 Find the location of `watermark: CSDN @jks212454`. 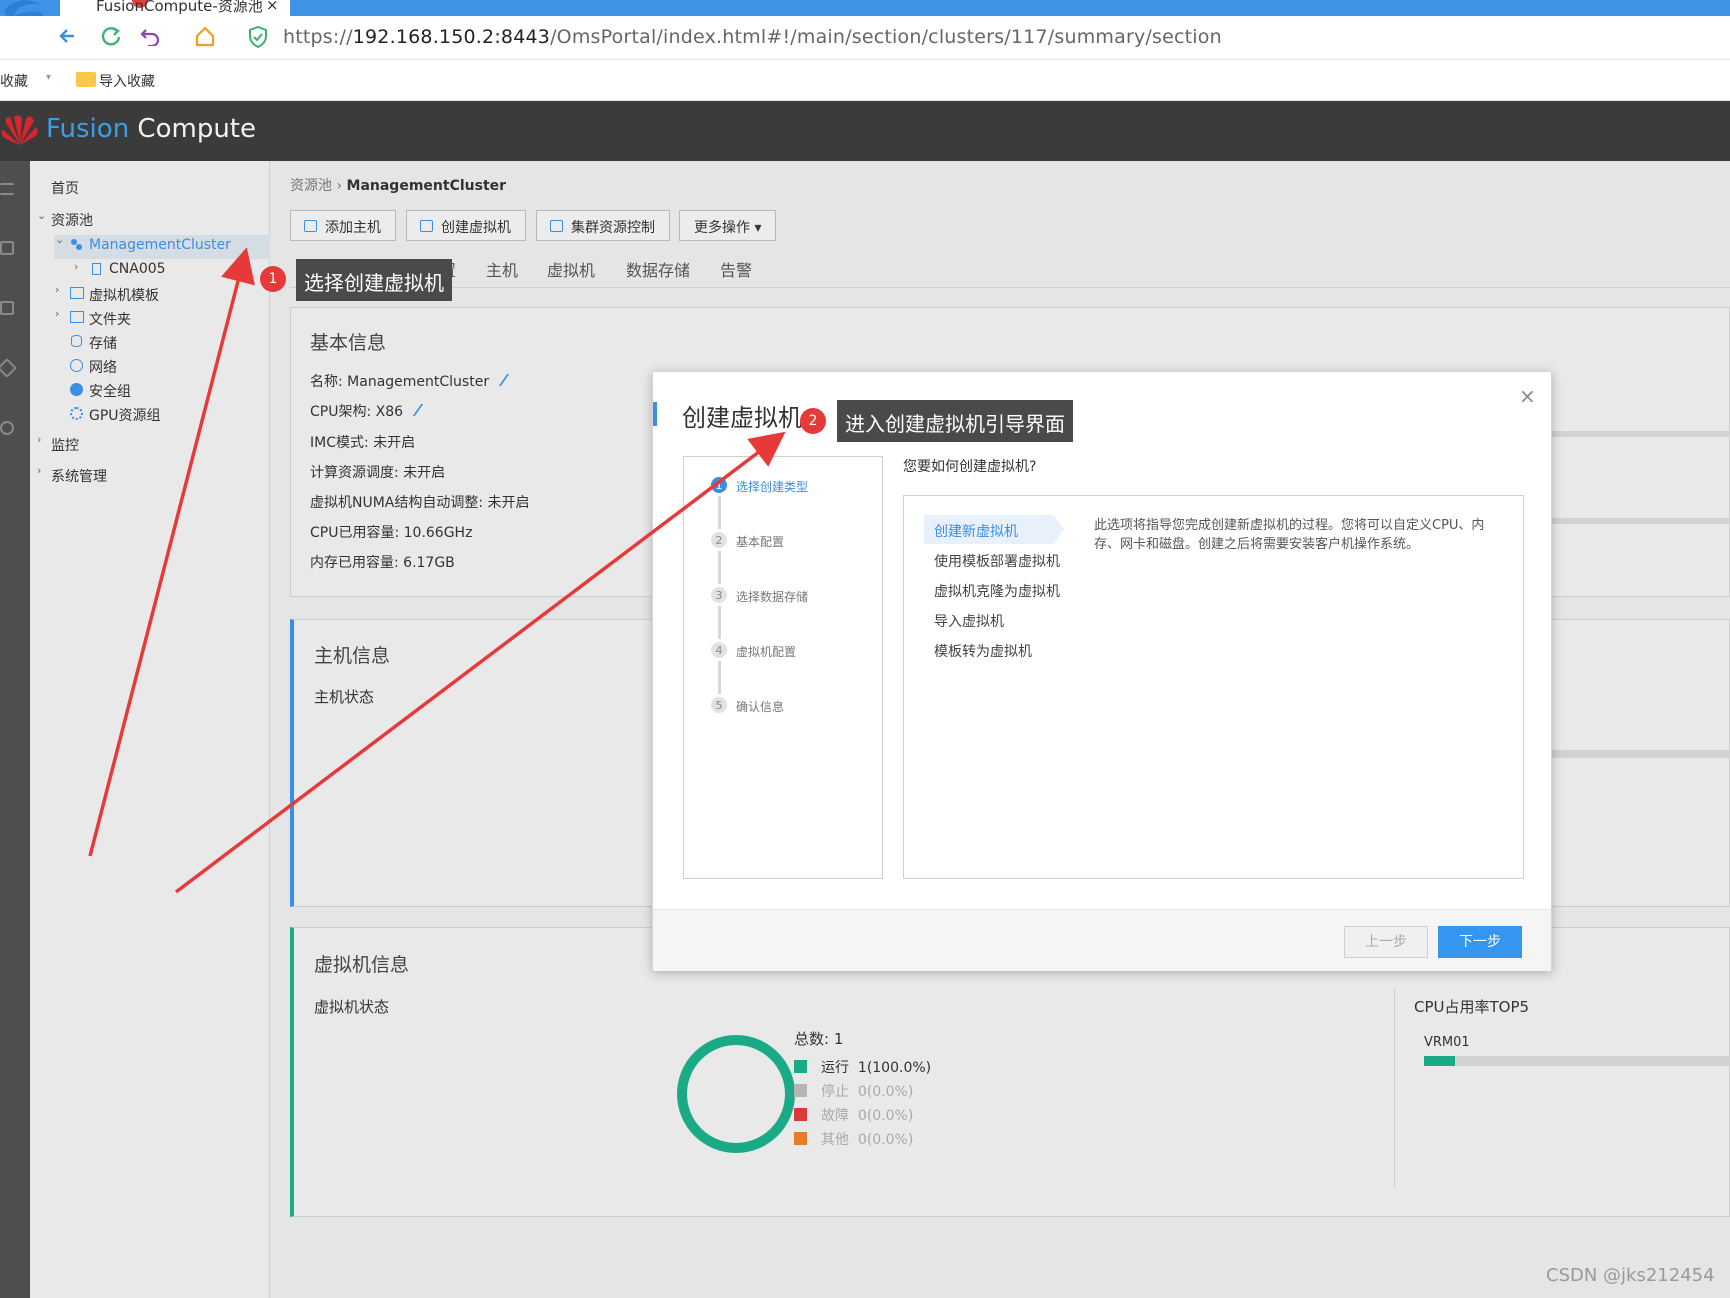

watermark: CSDN @jks212454 is located at coordinates (1630, 1275).